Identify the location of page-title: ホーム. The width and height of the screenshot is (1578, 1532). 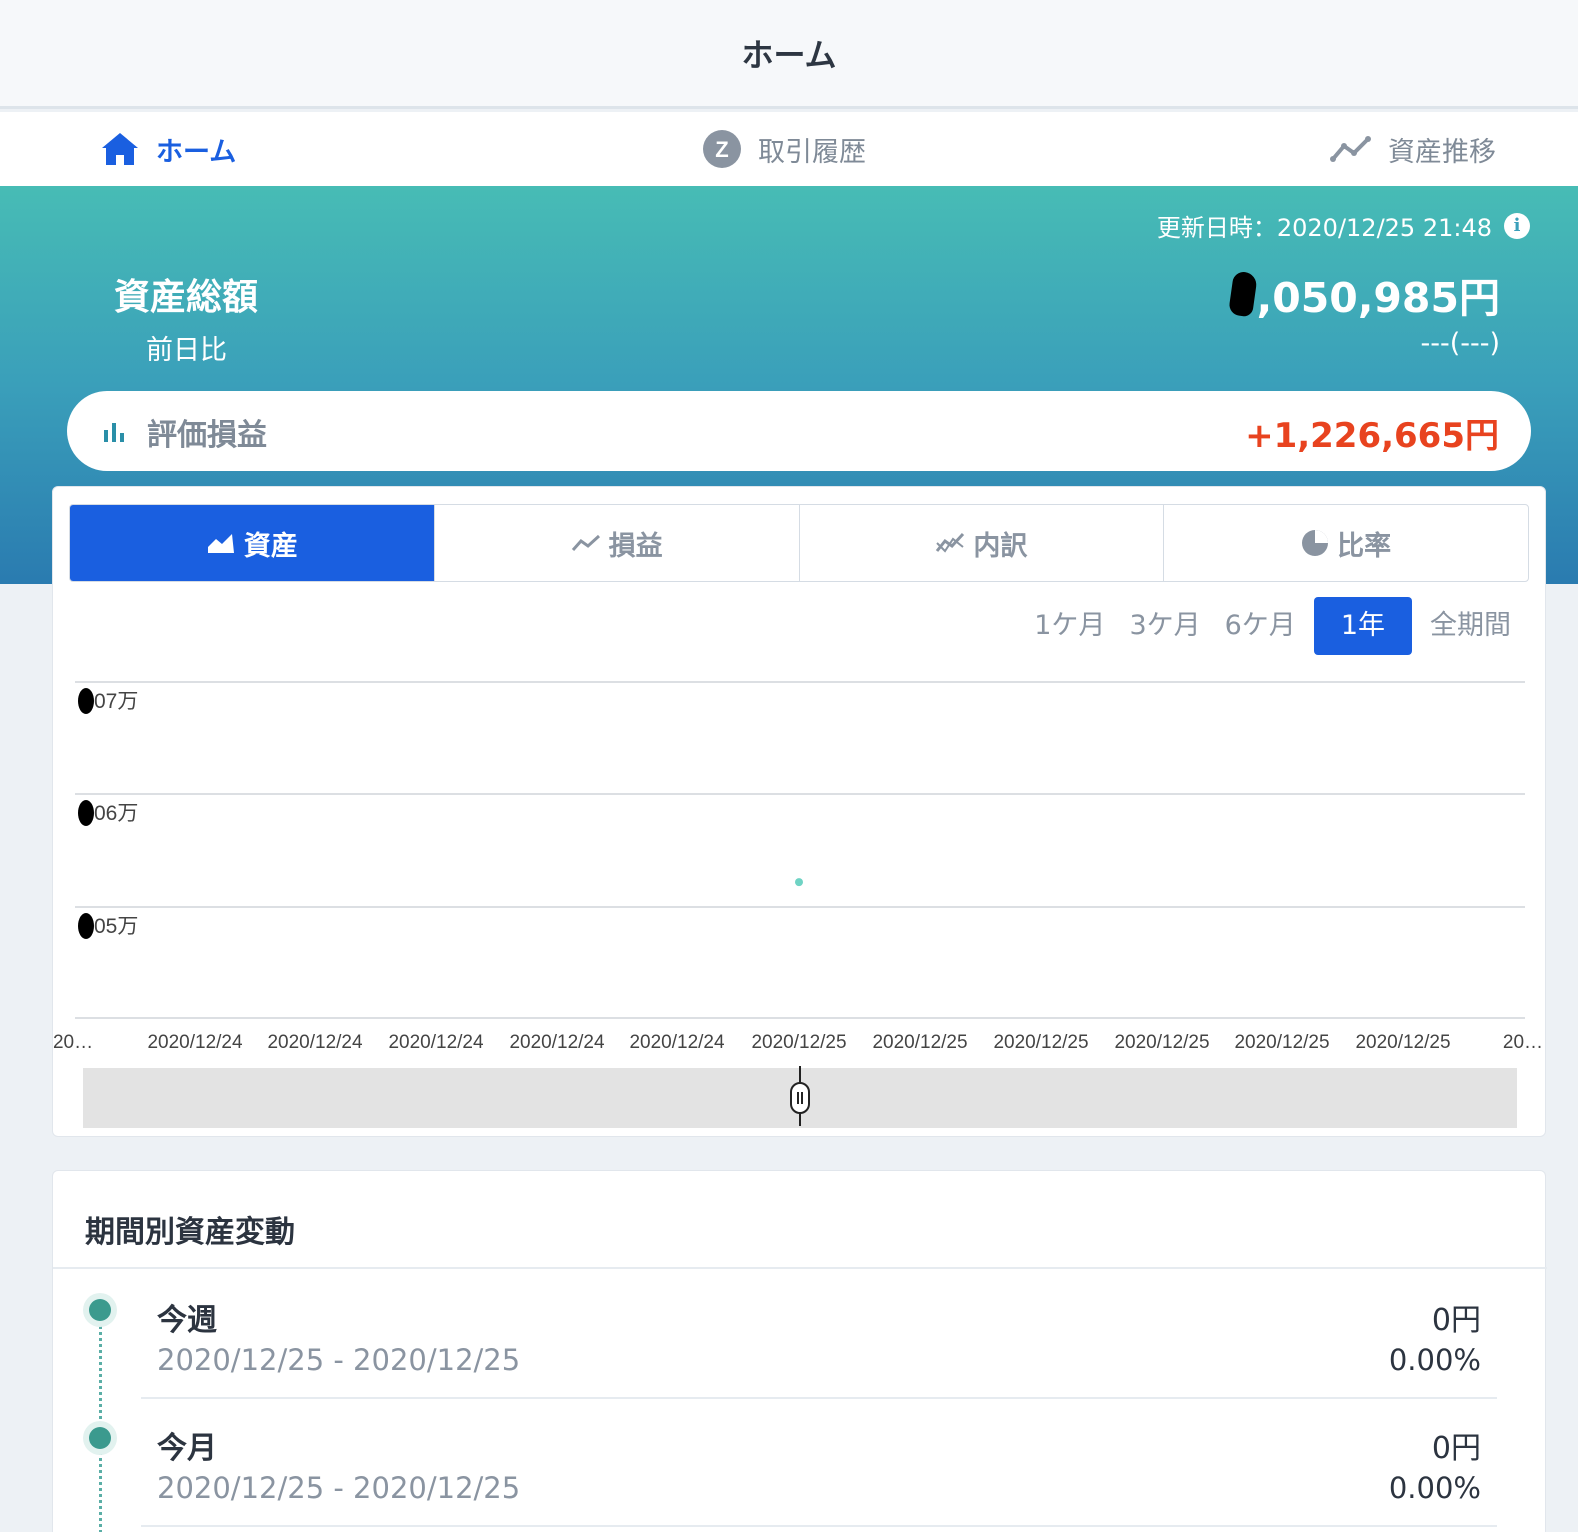
(789, 55).